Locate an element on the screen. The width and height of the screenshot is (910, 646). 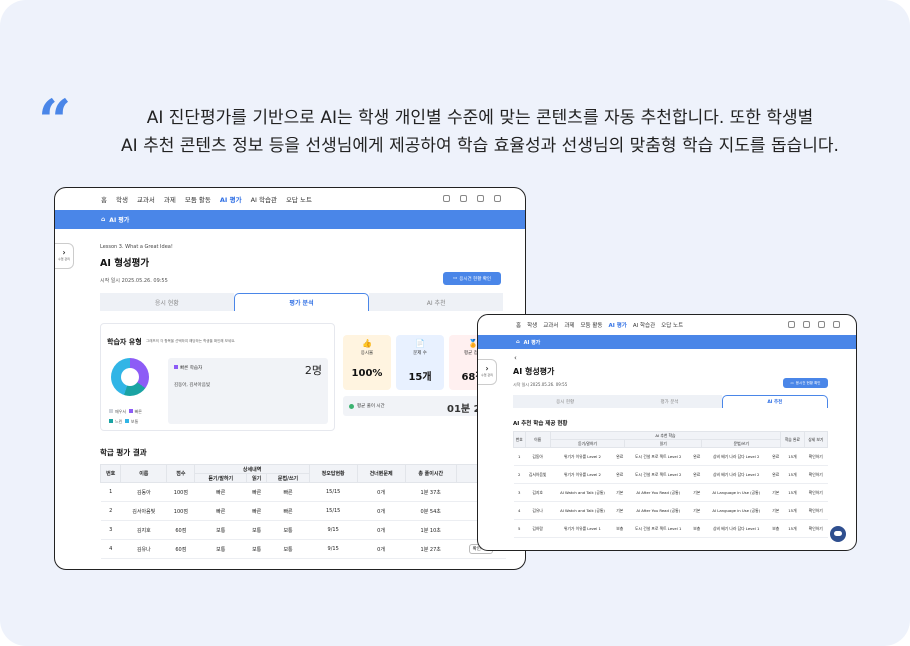
cell: 김유나 is located at coordinates (143, 549).